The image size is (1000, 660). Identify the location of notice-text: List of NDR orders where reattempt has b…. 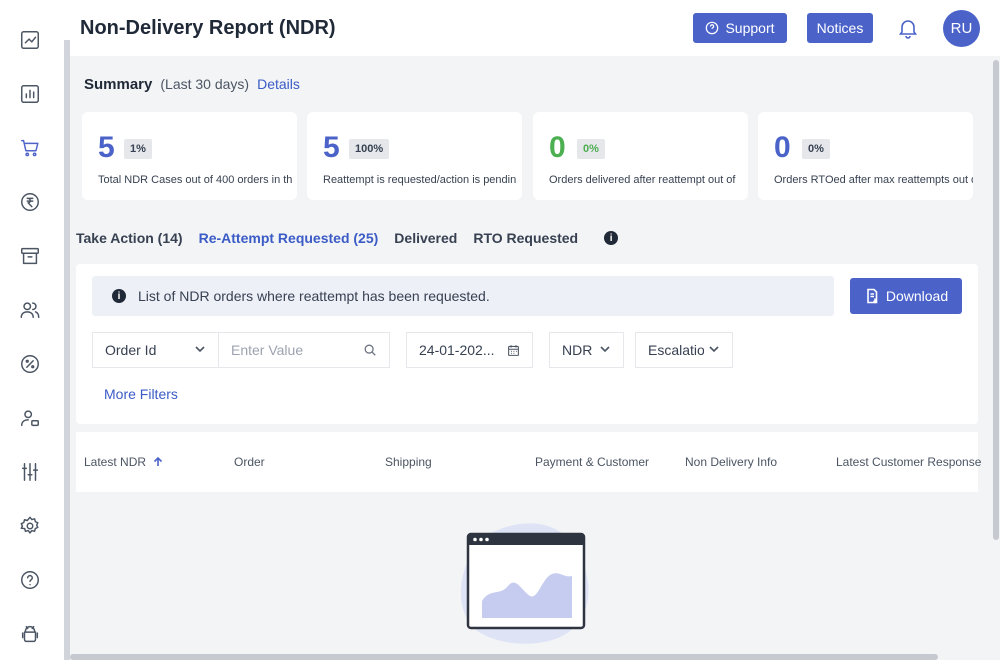
(314, 296).